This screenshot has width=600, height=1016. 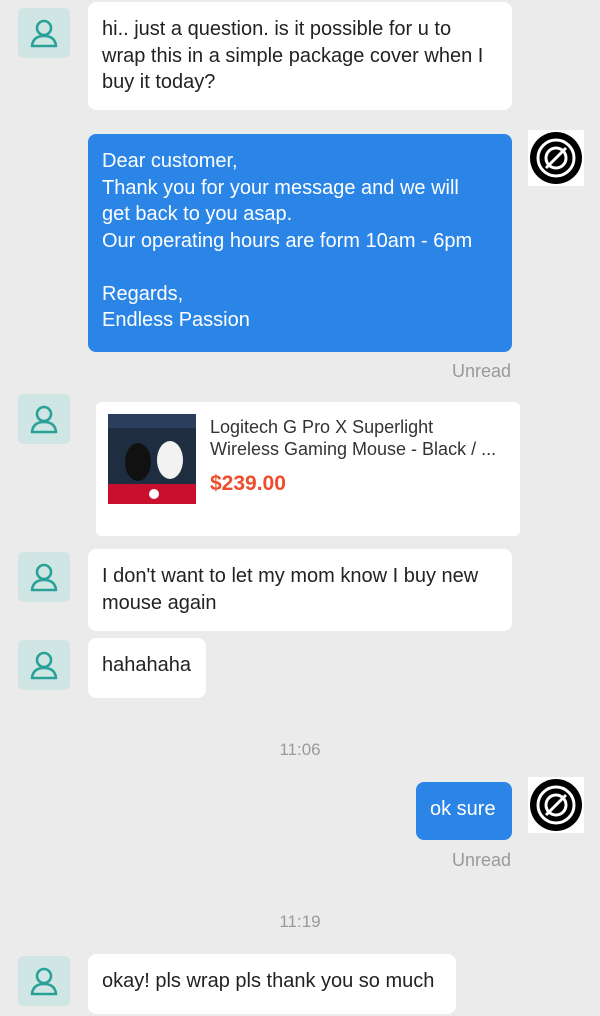 I want to click on outgoing-message: ok sure, so click(x=464, y=811).